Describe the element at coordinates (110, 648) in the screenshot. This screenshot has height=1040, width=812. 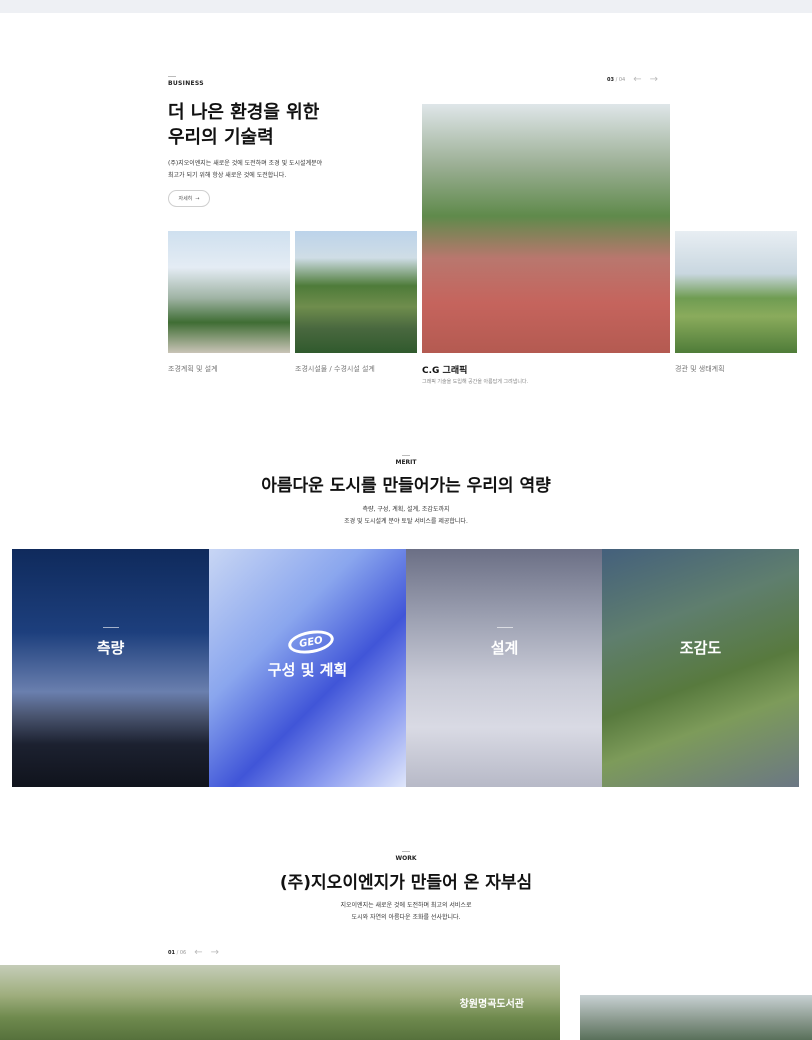
I see `tile-label: 측량` at that location.